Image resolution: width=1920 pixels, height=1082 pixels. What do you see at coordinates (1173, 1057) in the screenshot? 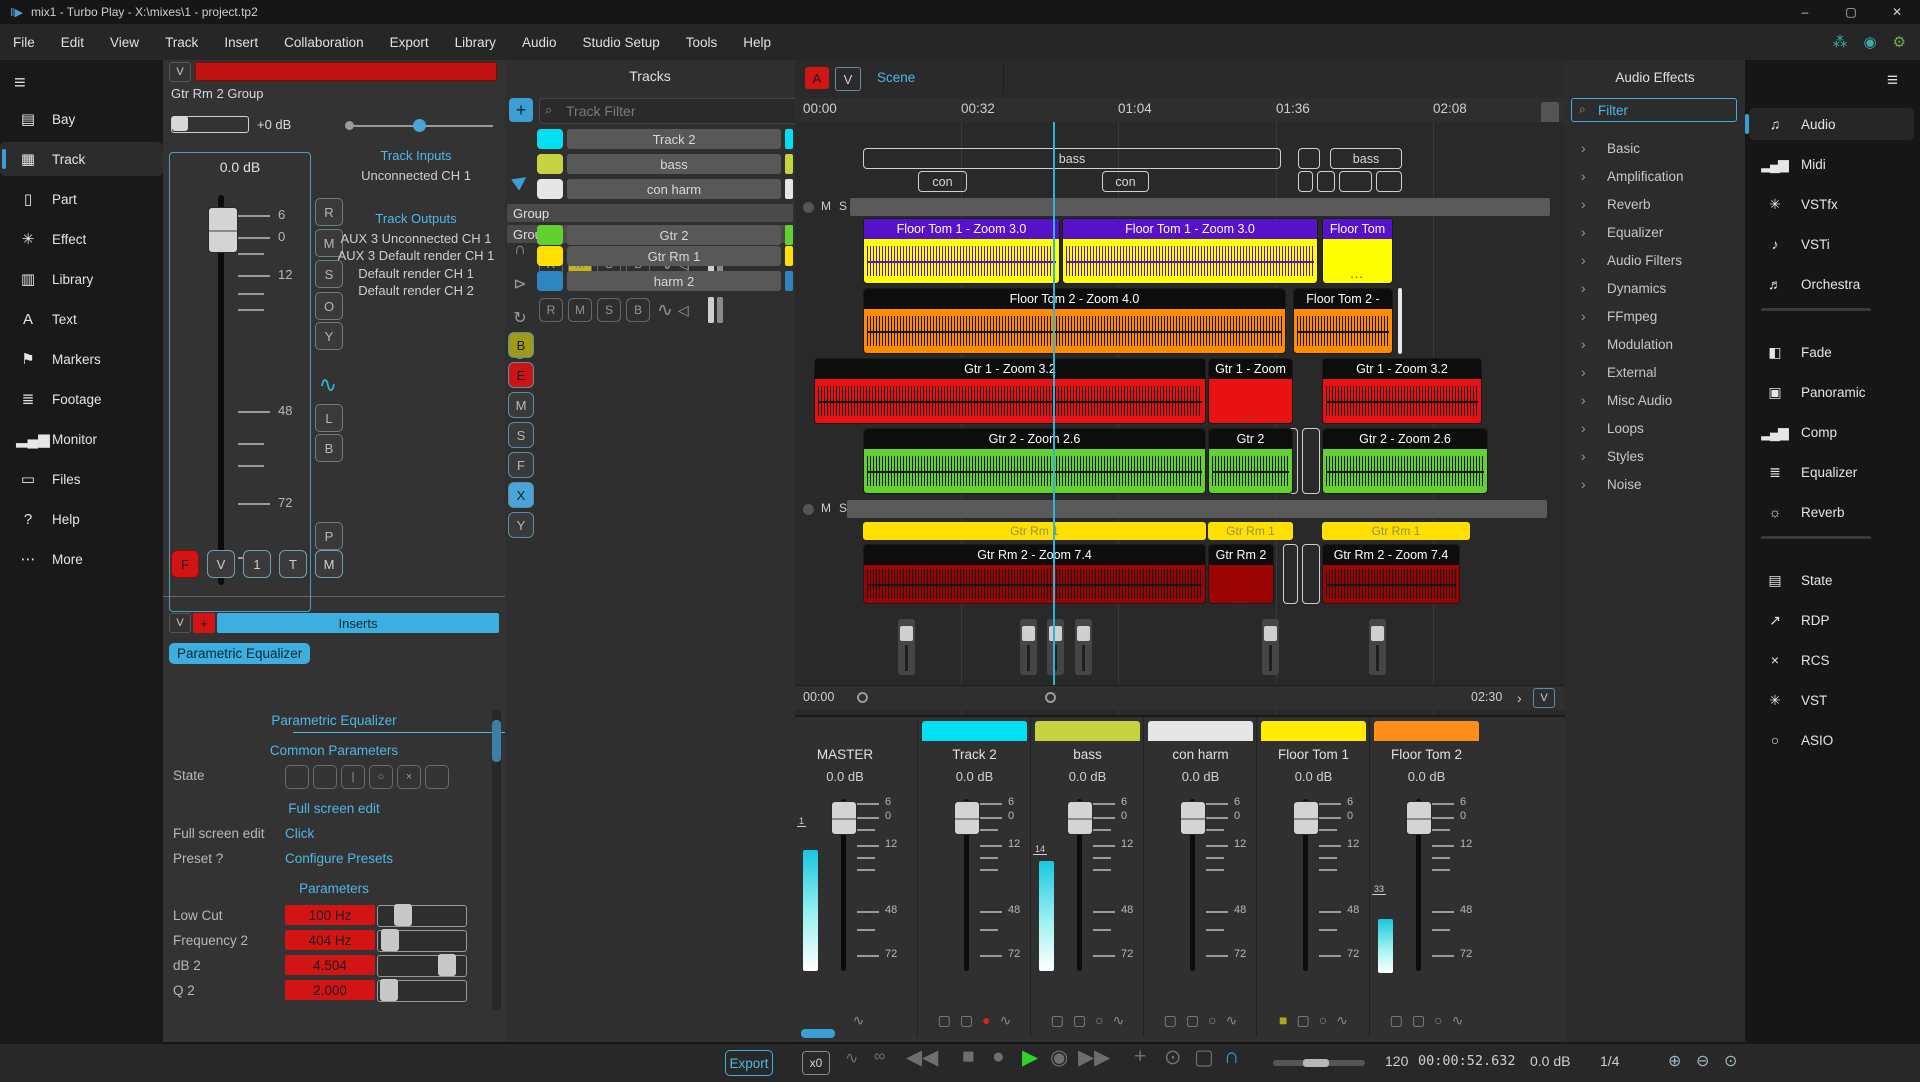
I see `transport-icon: ⊙` at bounding box center [1173, 1057].